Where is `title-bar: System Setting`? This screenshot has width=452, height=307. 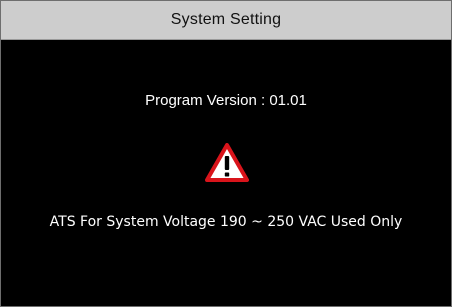 title-bar: System Setting is located at coordinates (226, 20).